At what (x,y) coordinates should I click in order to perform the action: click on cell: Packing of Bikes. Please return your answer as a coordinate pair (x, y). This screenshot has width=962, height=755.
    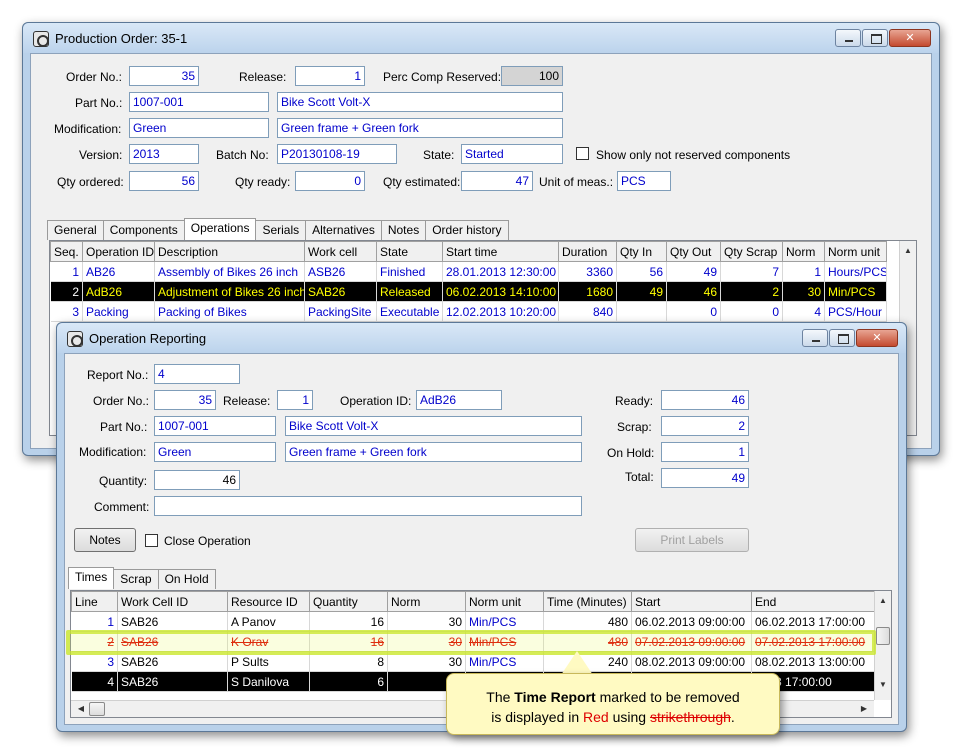
    Looking at the image, I should click on (229, 311).